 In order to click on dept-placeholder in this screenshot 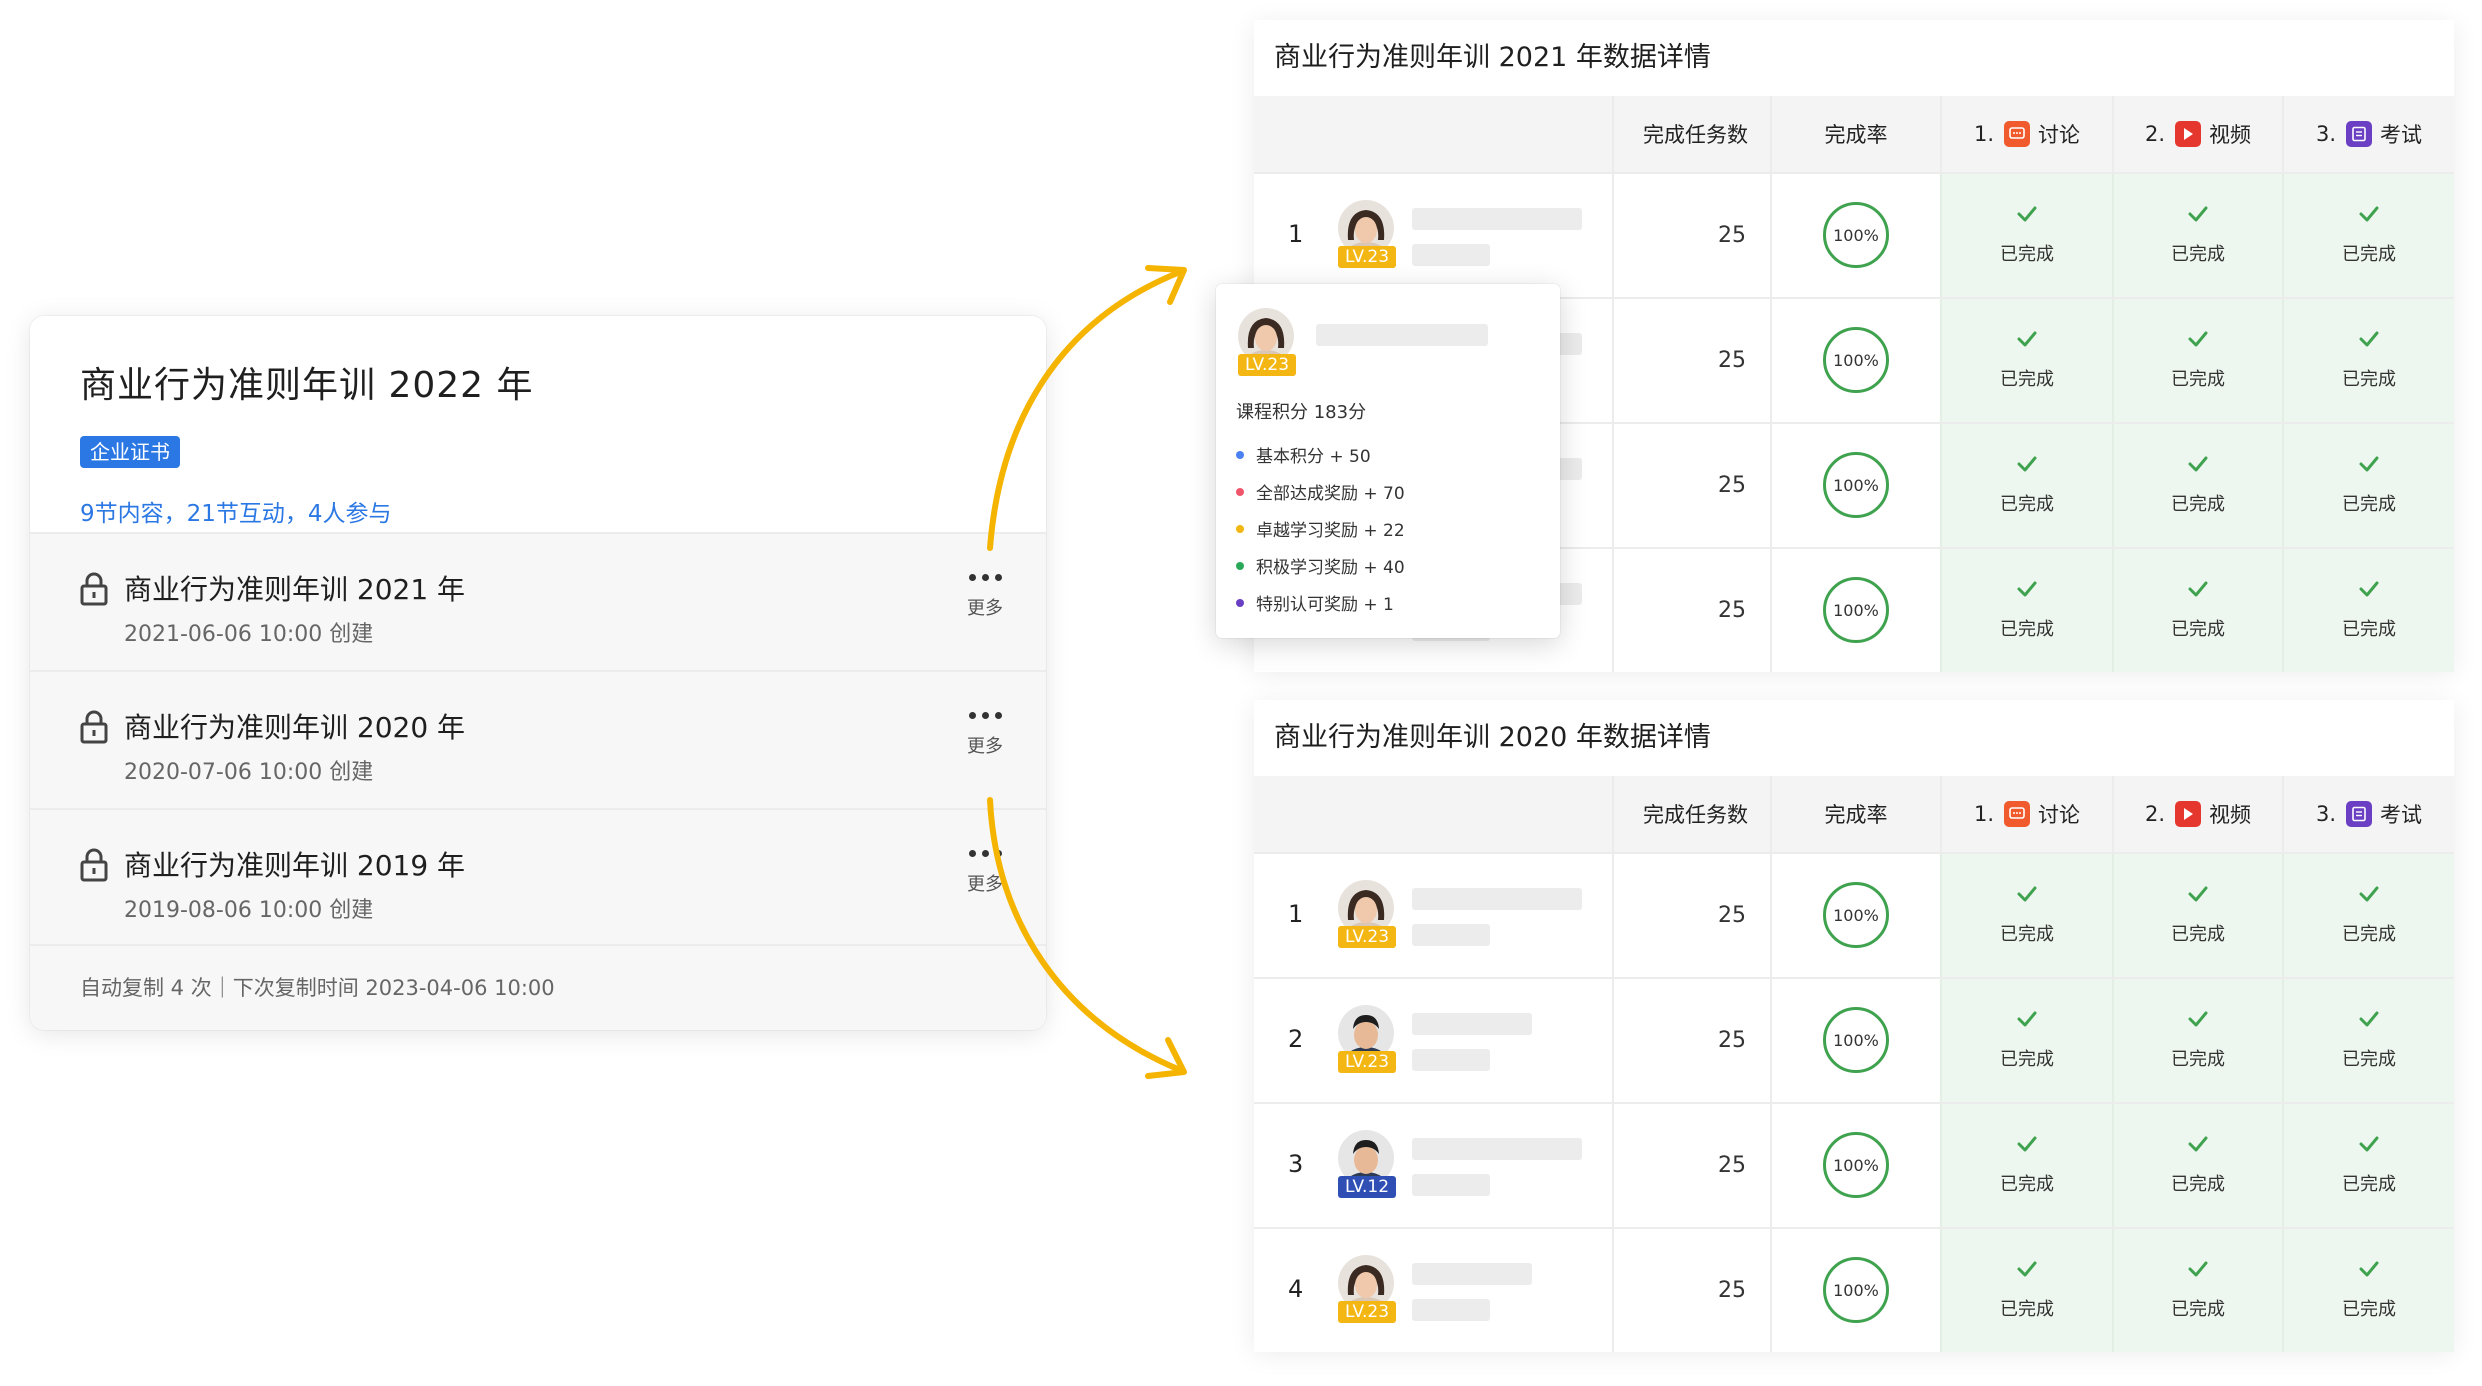, I will do `click(1451, 1185)`.